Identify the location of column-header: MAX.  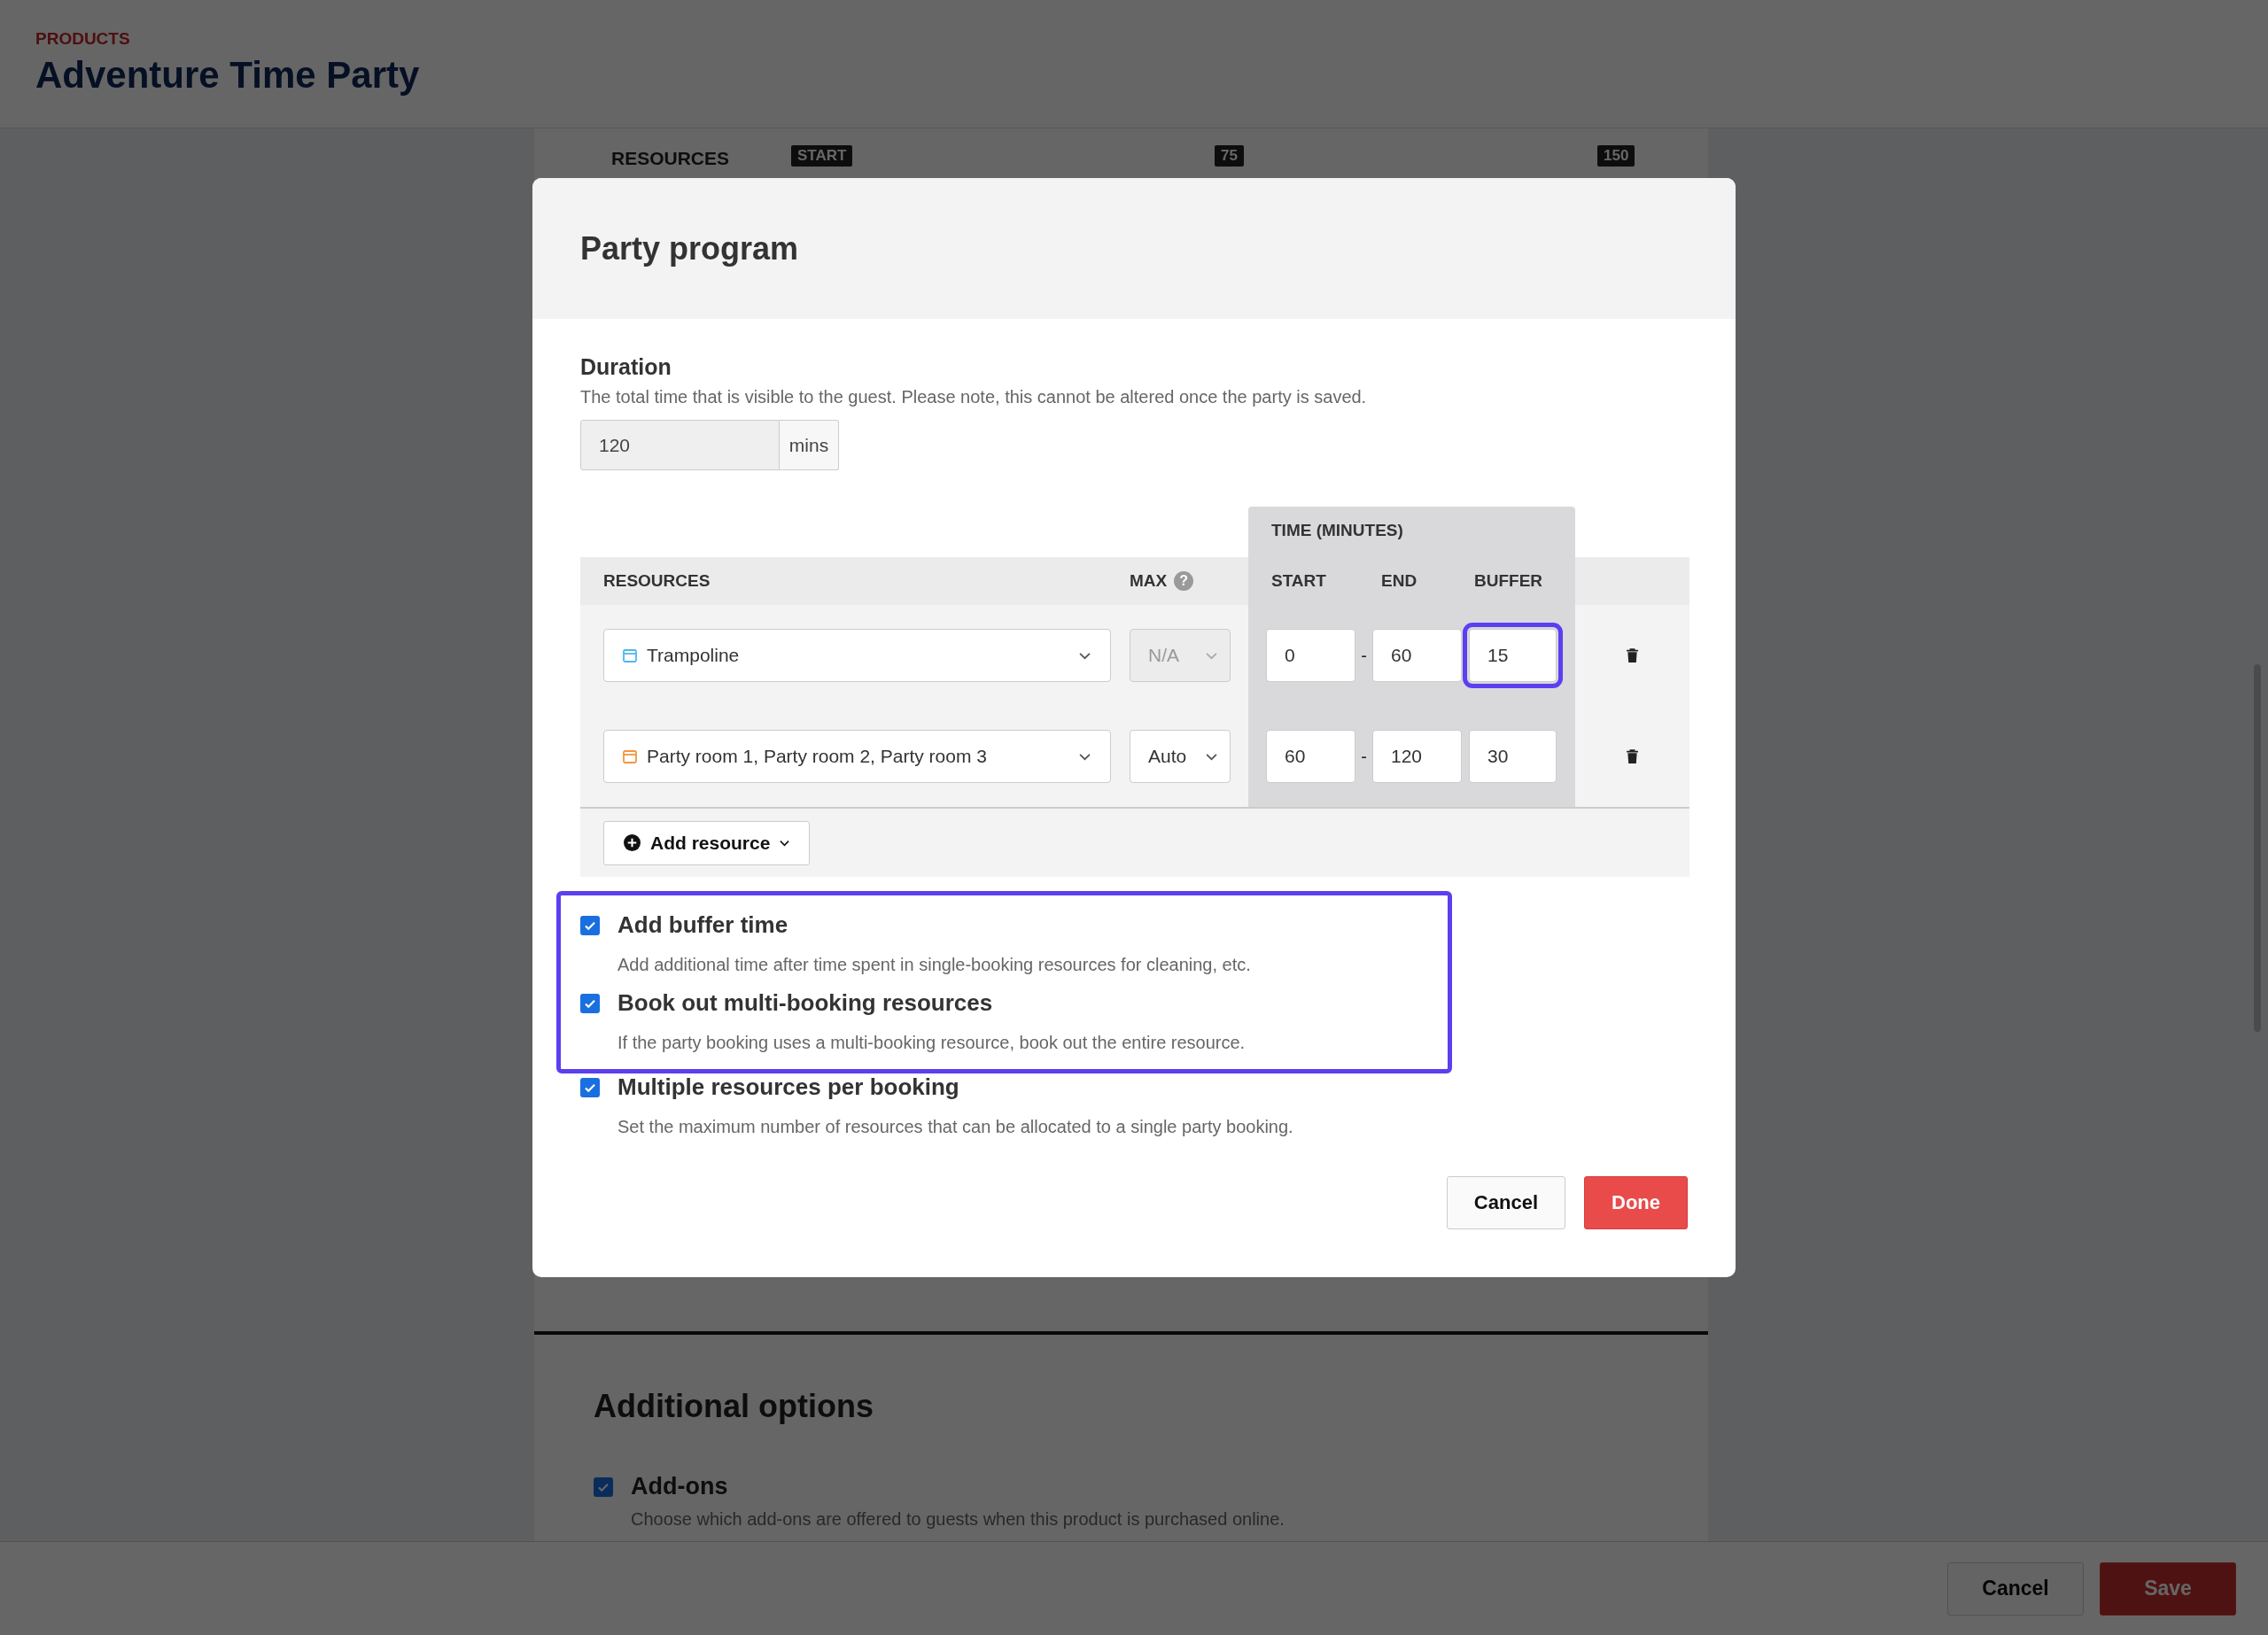
(1149, 581).